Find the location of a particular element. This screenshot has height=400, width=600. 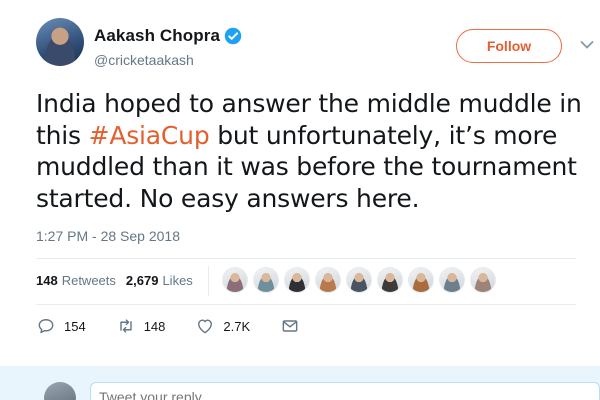

likes-stat: 2,679 Likes is located at coordinates (159, 280).